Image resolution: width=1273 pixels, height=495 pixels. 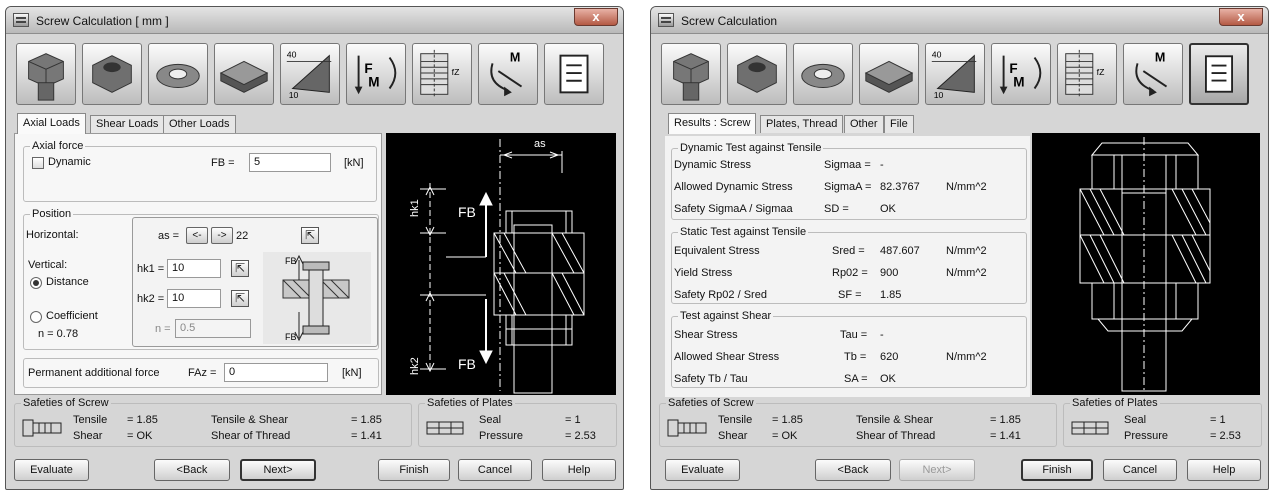 I want to click on plates-small-icon, so click(x=1090, y=428).